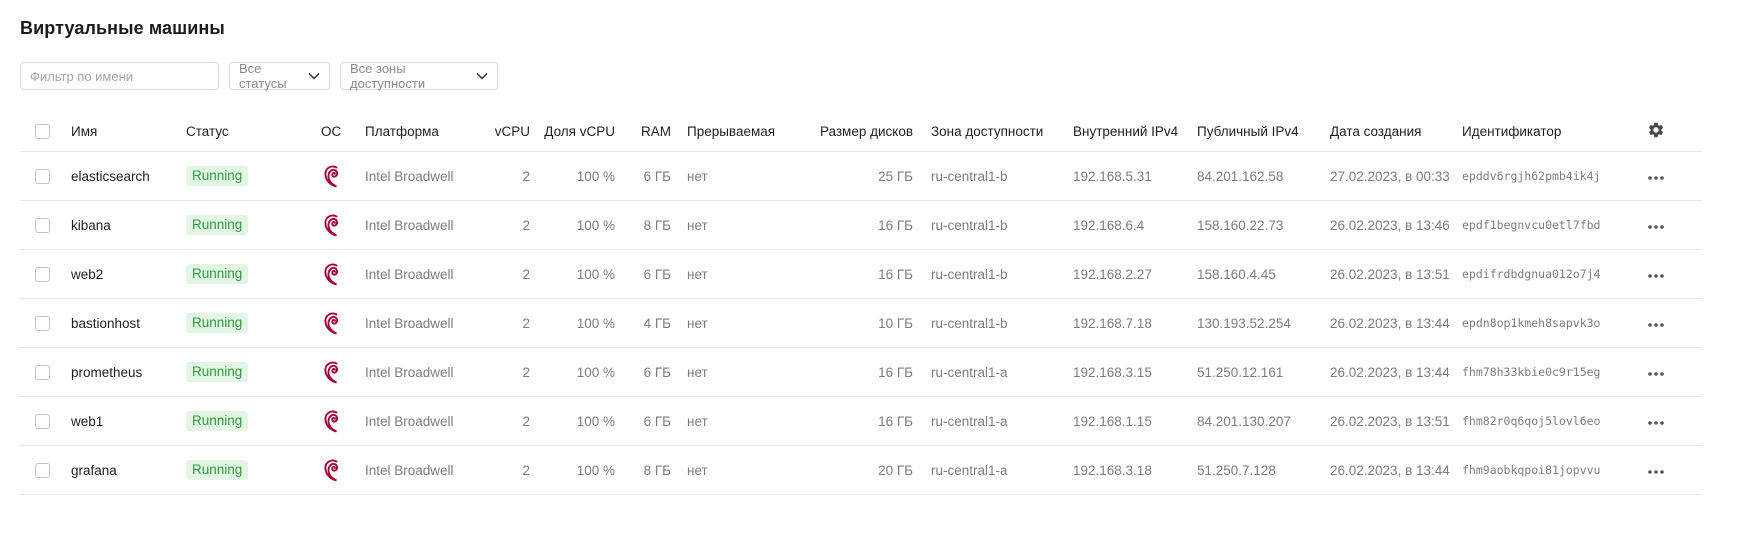 Image resolution: width=1737 pixels, height=537 pixels. What do you see at coordinates (128, 176) in the screenshot?
I see `vm-name: elasticsearch` at bounding box center [128, 176].